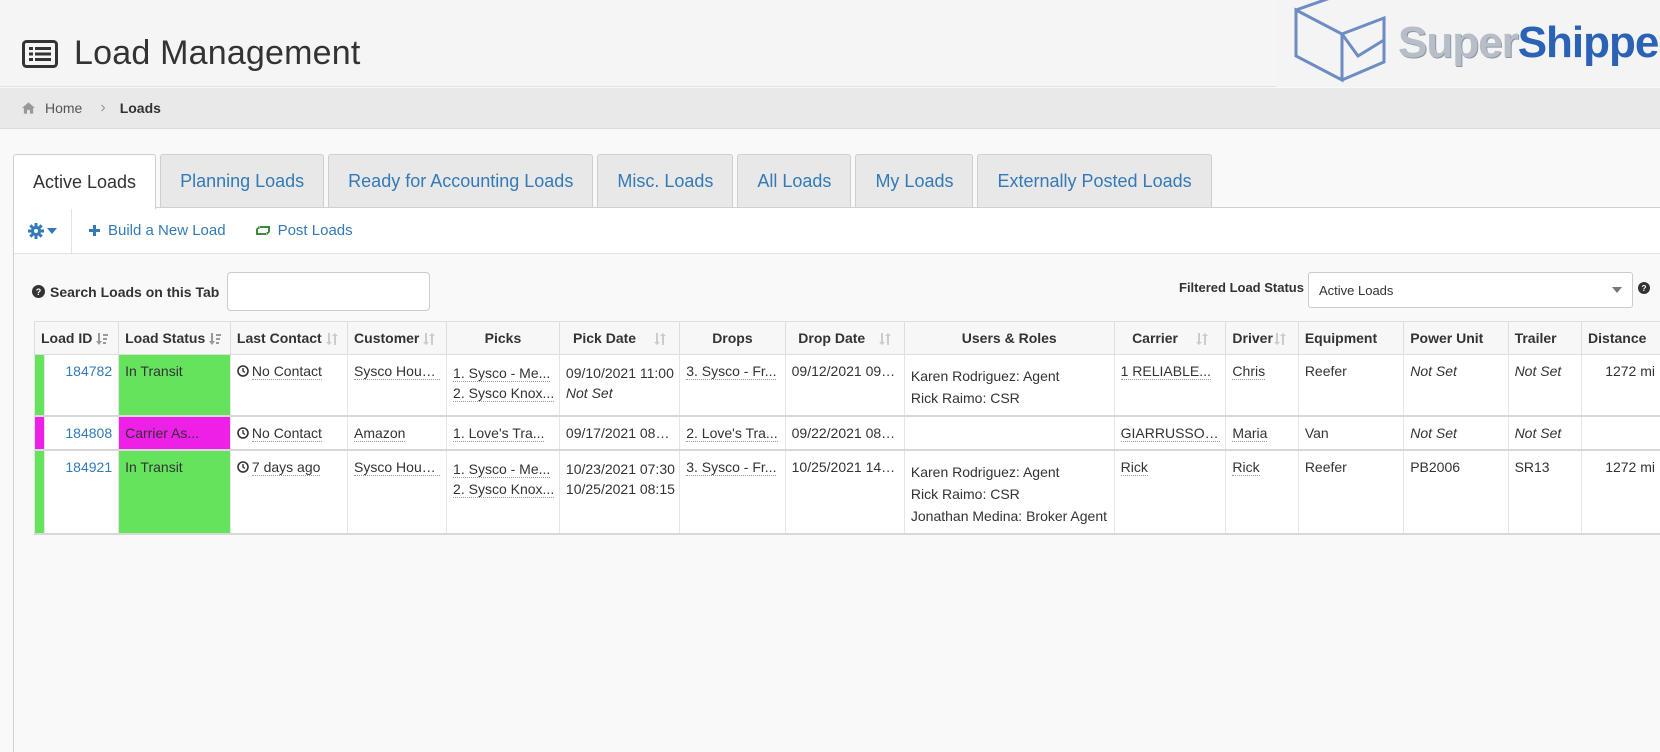 The image size is (1660, 752). I want to click on post-loads-button: Post Loads, so click(304, 230).